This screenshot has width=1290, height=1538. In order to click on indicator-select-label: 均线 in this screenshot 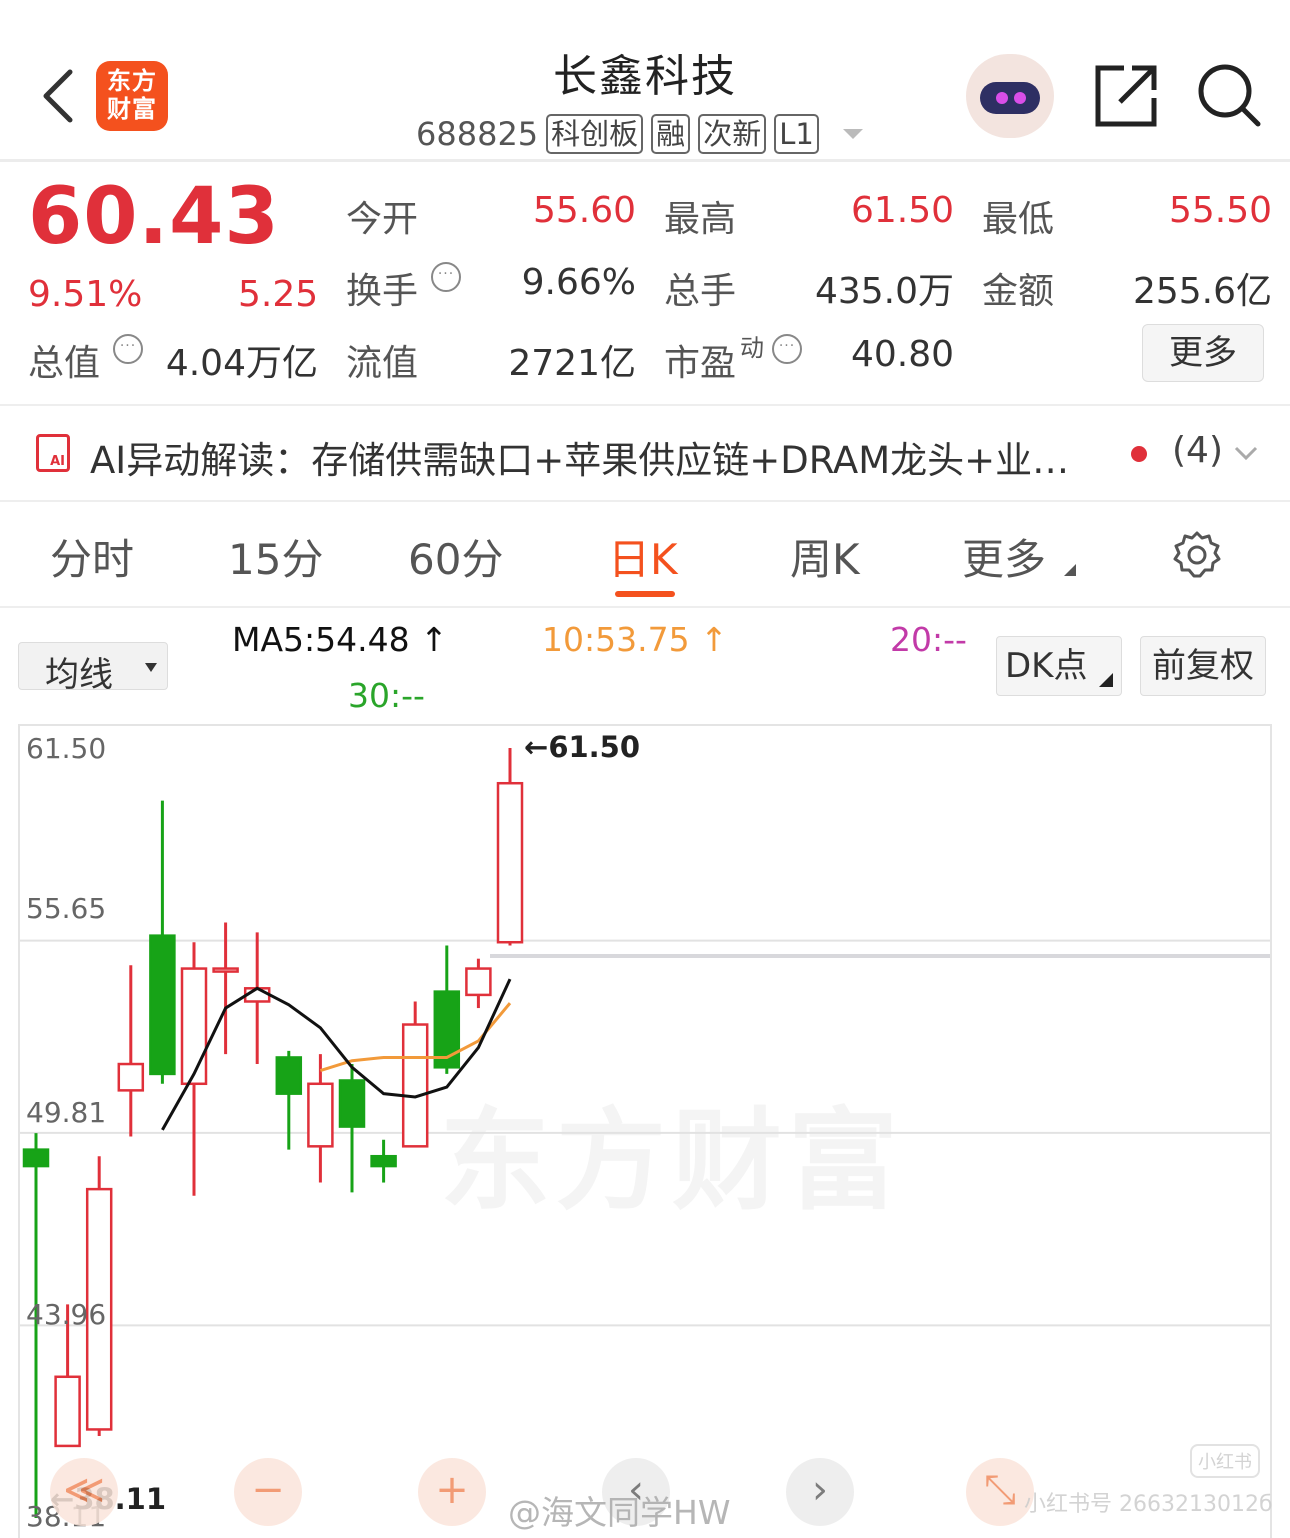, I will do `click(79, 675)`.